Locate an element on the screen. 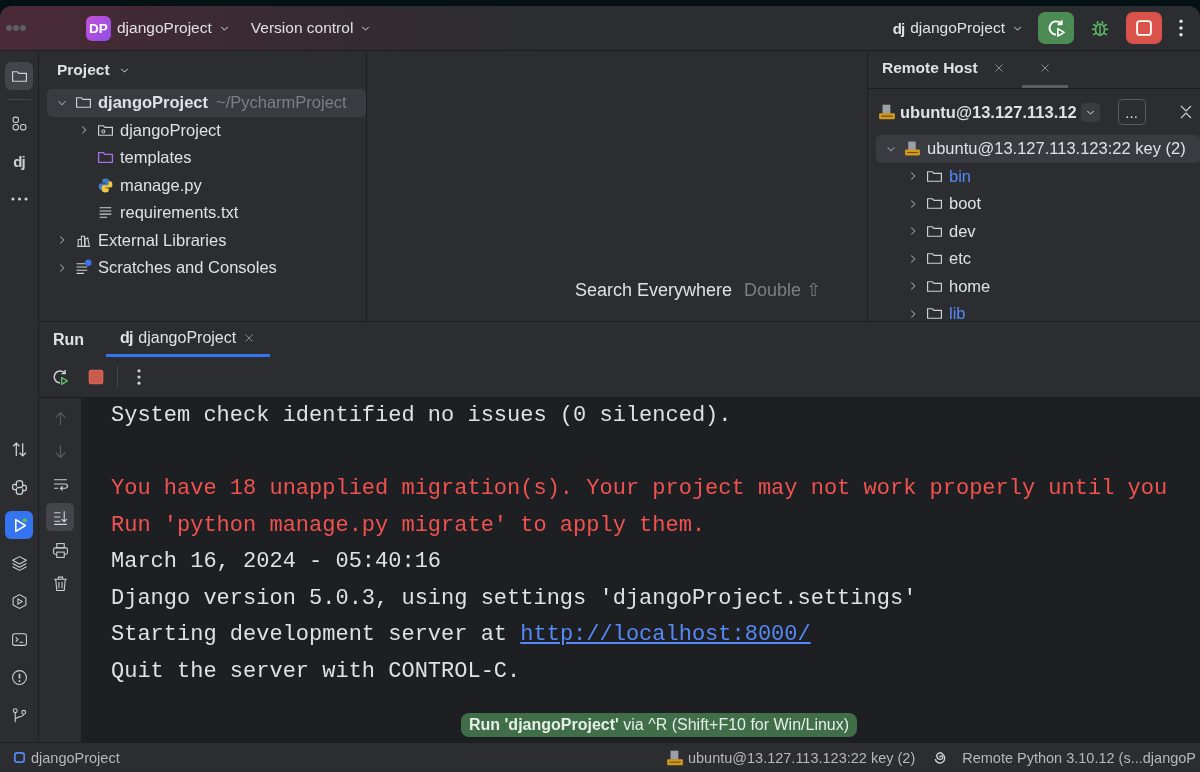  trash-icon is located at coordinates (60, 583).